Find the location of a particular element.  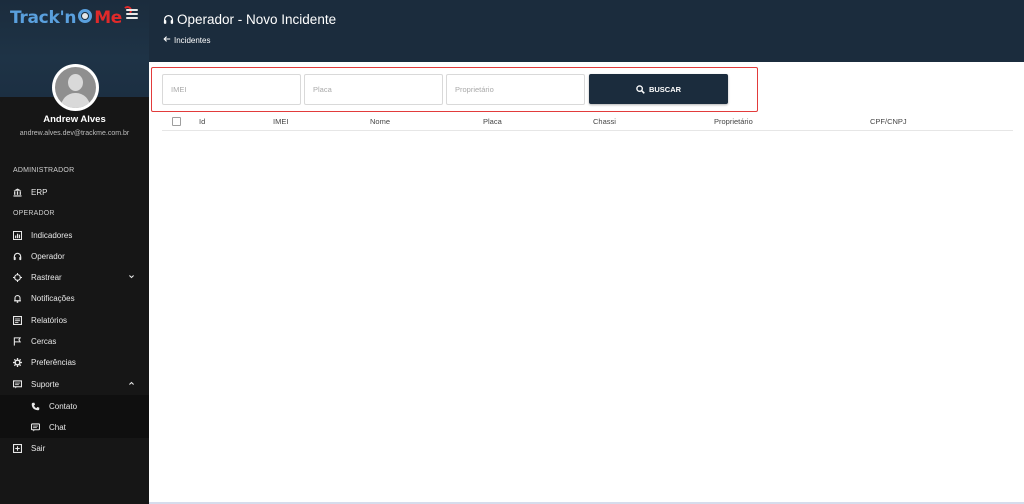

column-header-id: Id is located at coordinates (202, 121).